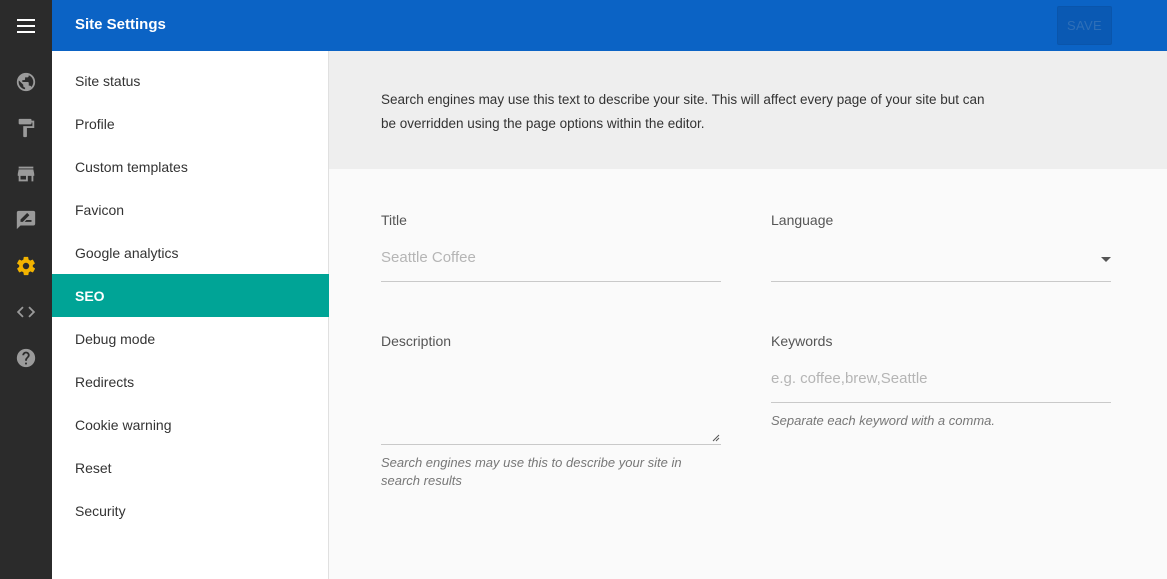 The width and height of the screenshot is (1167, 579). What do you see at coordinates (941, 281) in the screenshot?
I see `language-underline` at bounding box center [941, 281].